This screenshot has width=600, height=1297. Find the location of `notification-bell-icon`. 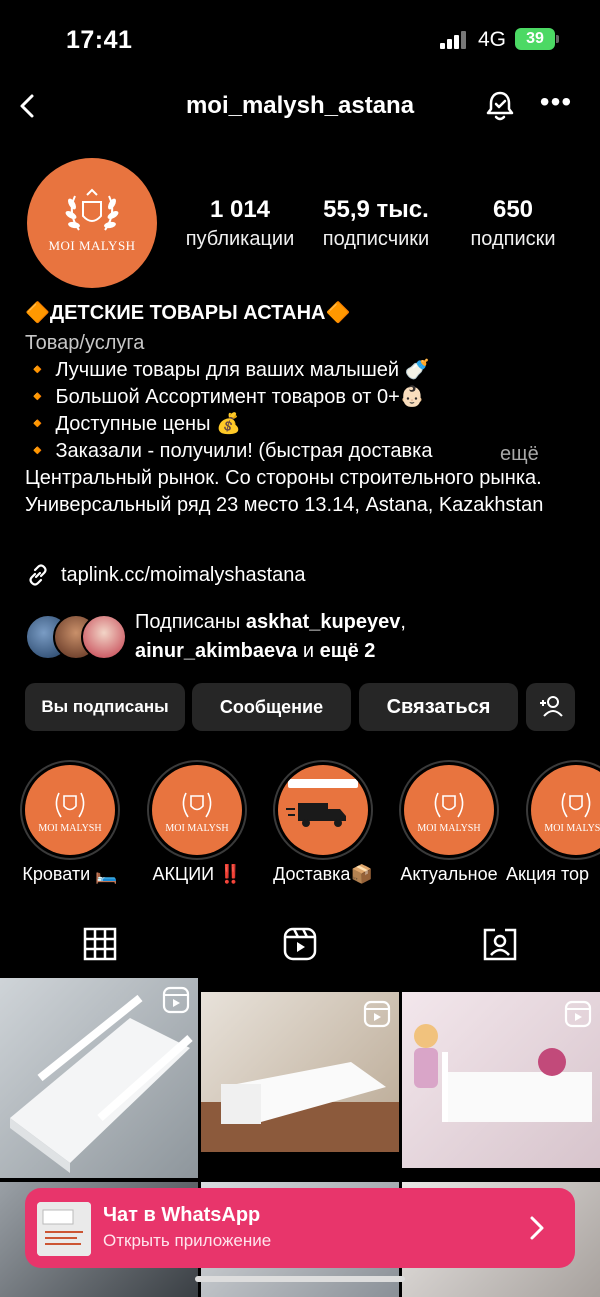

notification-bell-icon is located at coordinates (500, 106).